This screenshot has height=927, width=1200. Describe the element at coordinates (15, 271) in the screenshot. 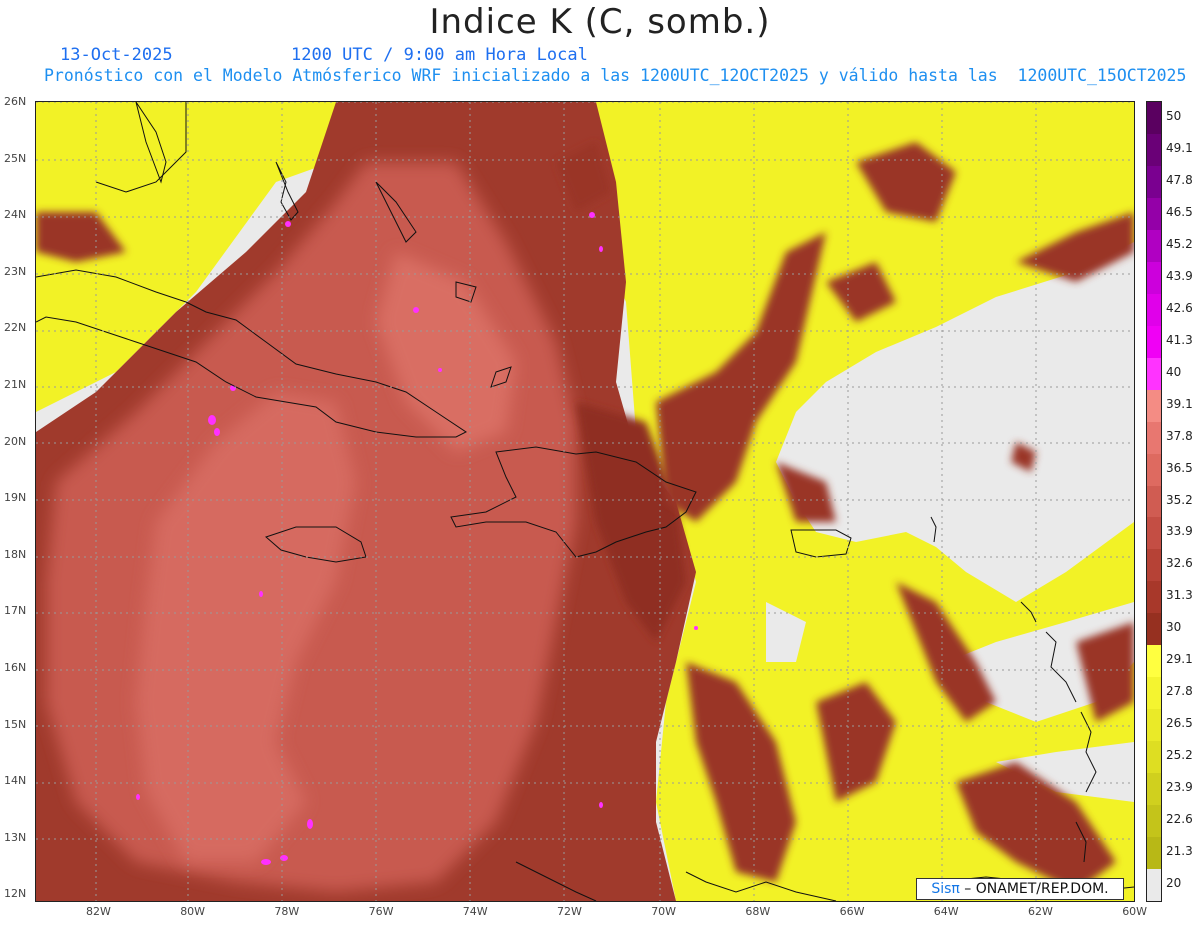

I see `lat-label: 23N` at that location.